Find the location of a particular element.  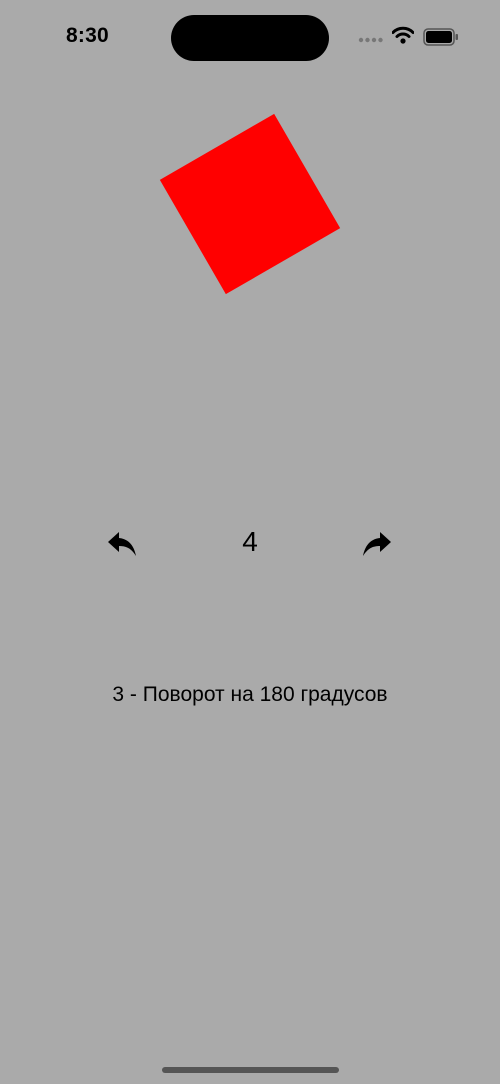

step-counter: 4 is located at coordinates (250, 541).